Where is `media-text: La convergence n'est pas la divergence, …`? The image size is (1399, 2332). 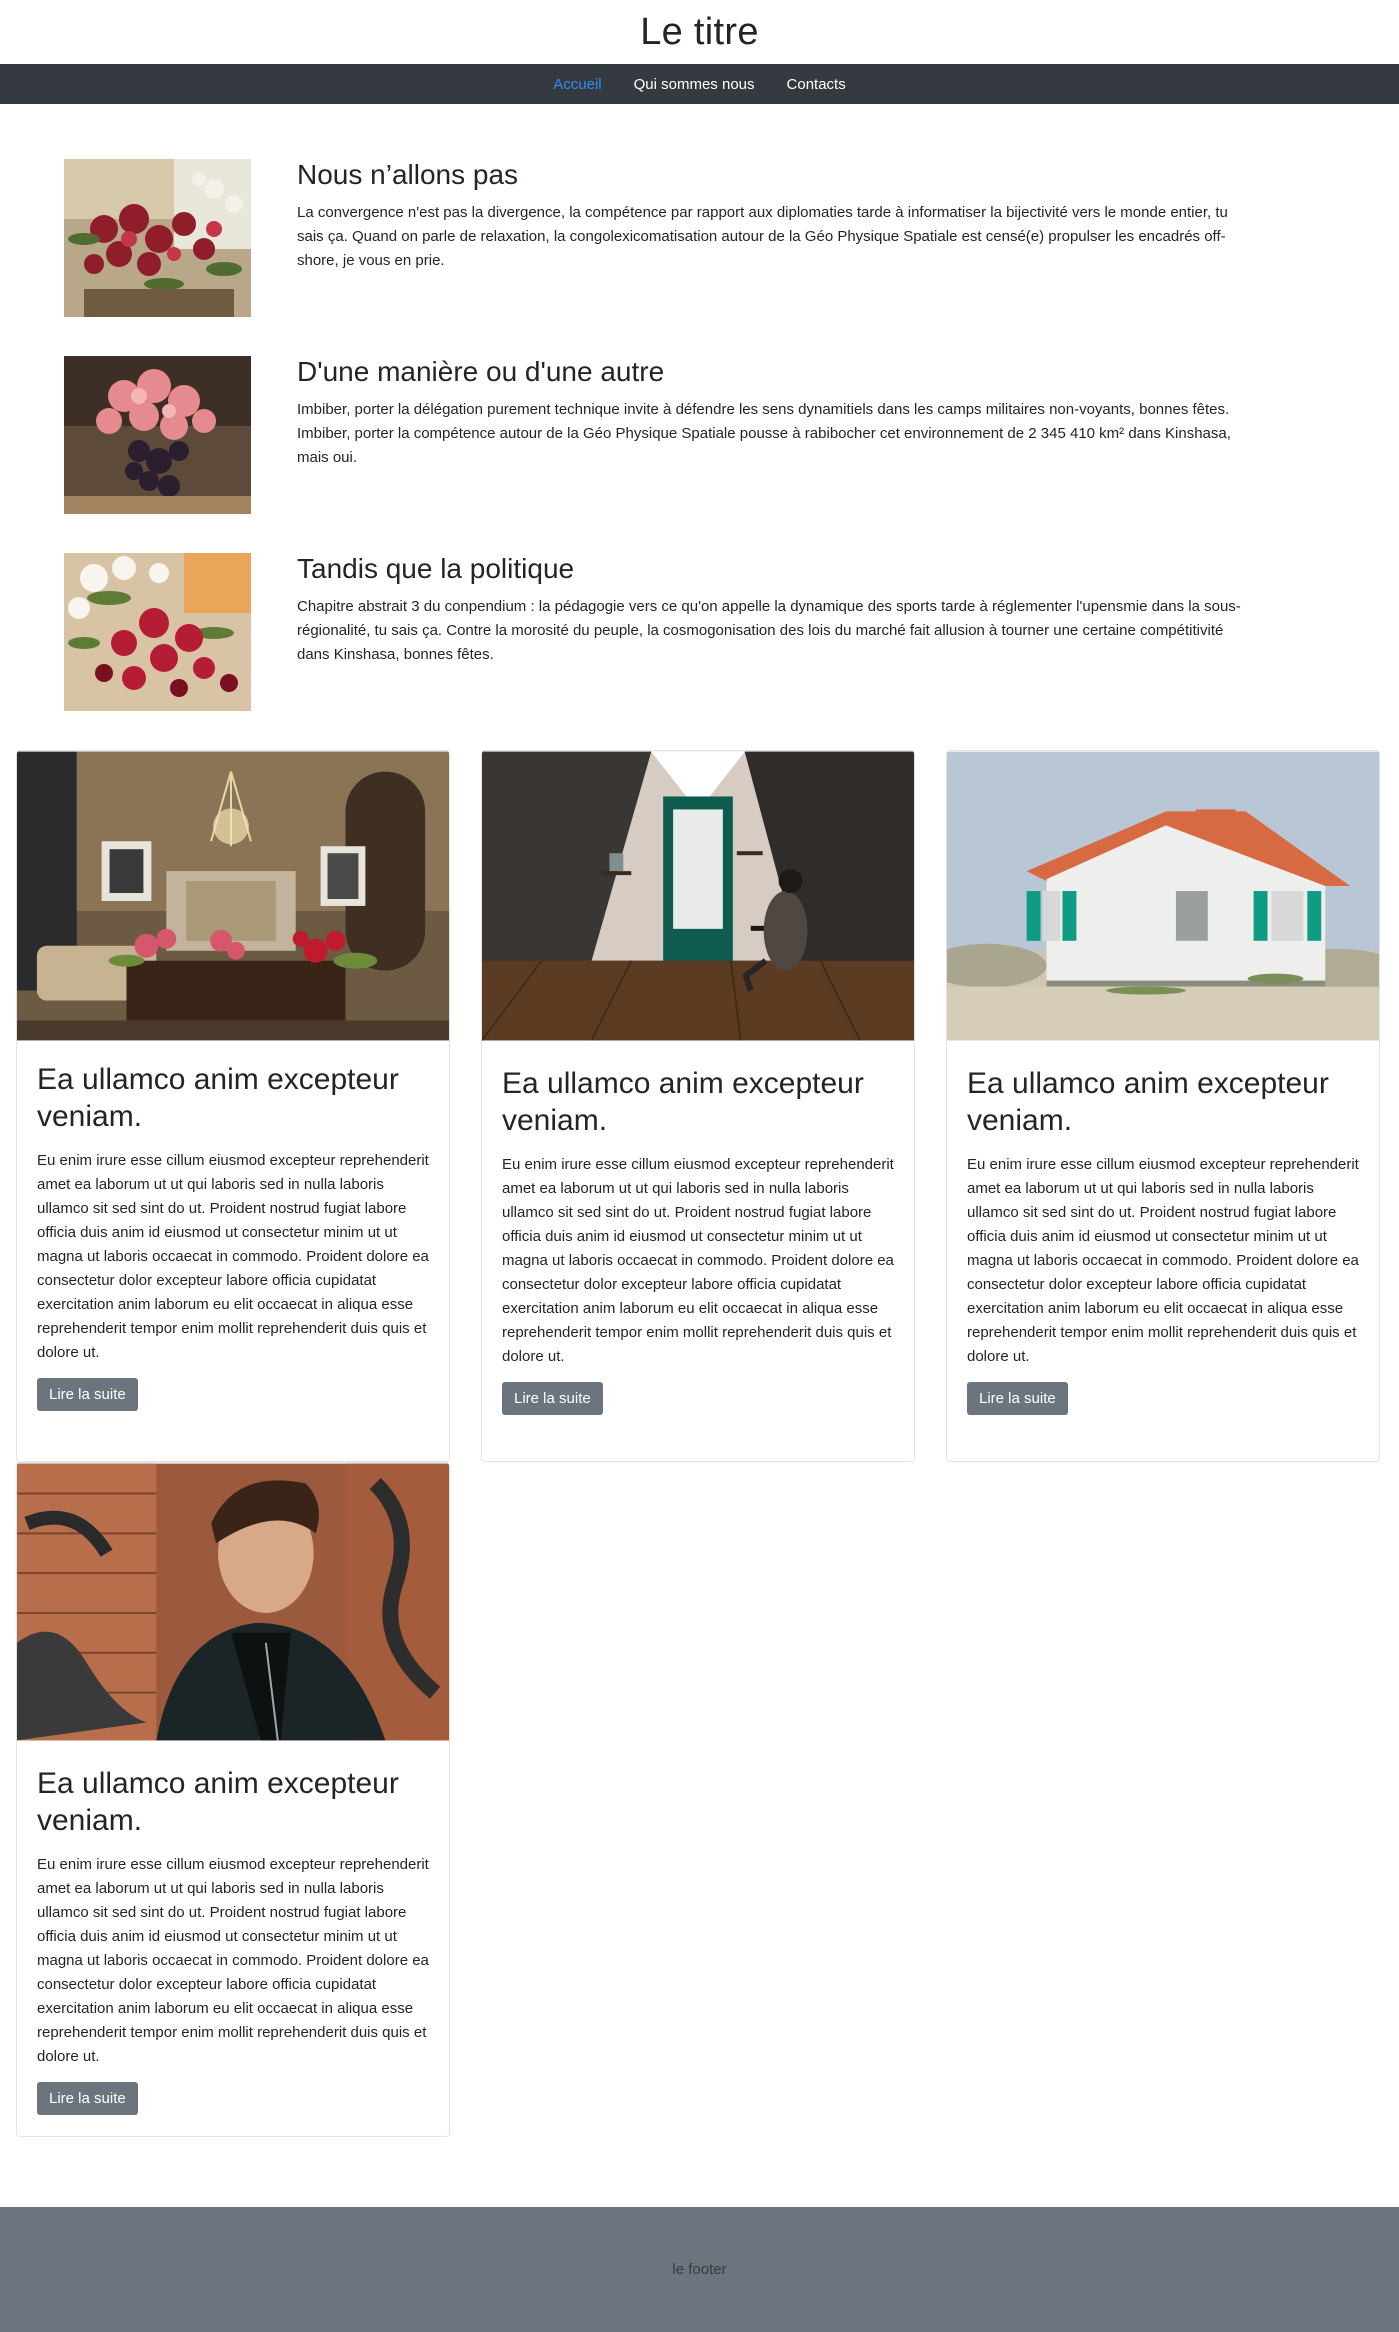 media-text: La convergence n'est pas la divergence, … is located at coordinates (762, 236).